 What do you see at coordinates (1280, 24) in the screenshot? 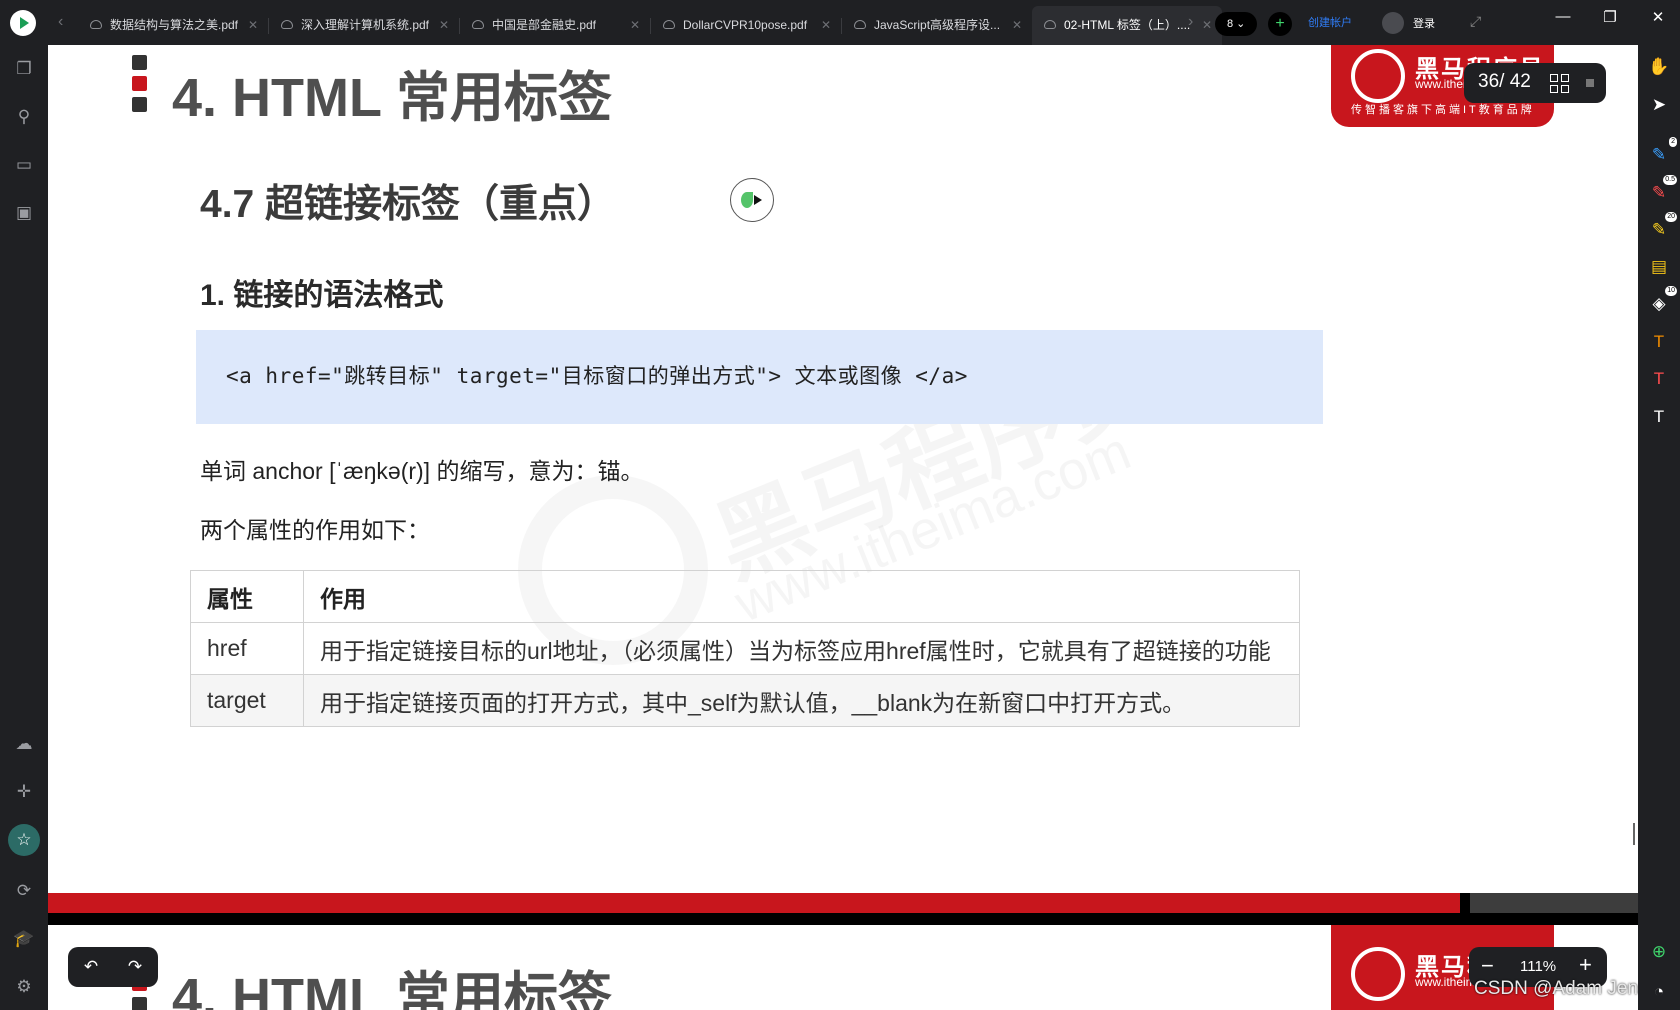
I see `new-tab-button: +` at bounding box center [1280, 24].